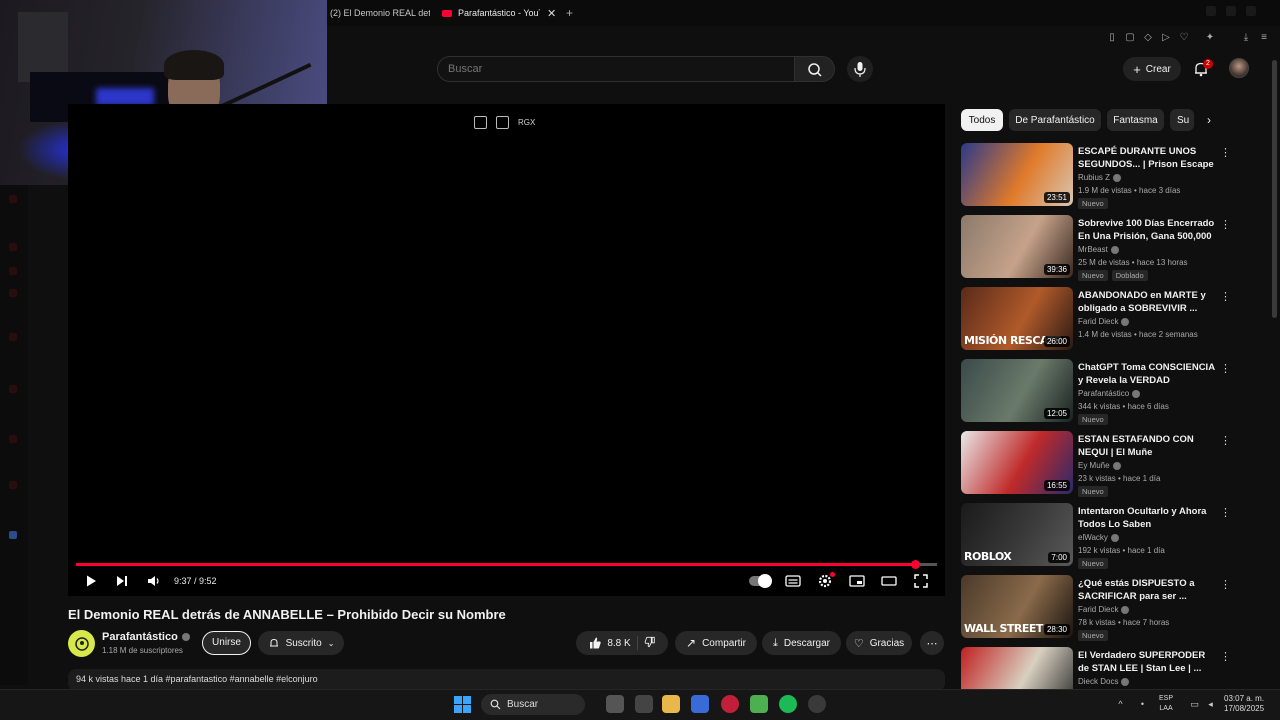  I want to click on close-window-icon, so click(1251, 11).